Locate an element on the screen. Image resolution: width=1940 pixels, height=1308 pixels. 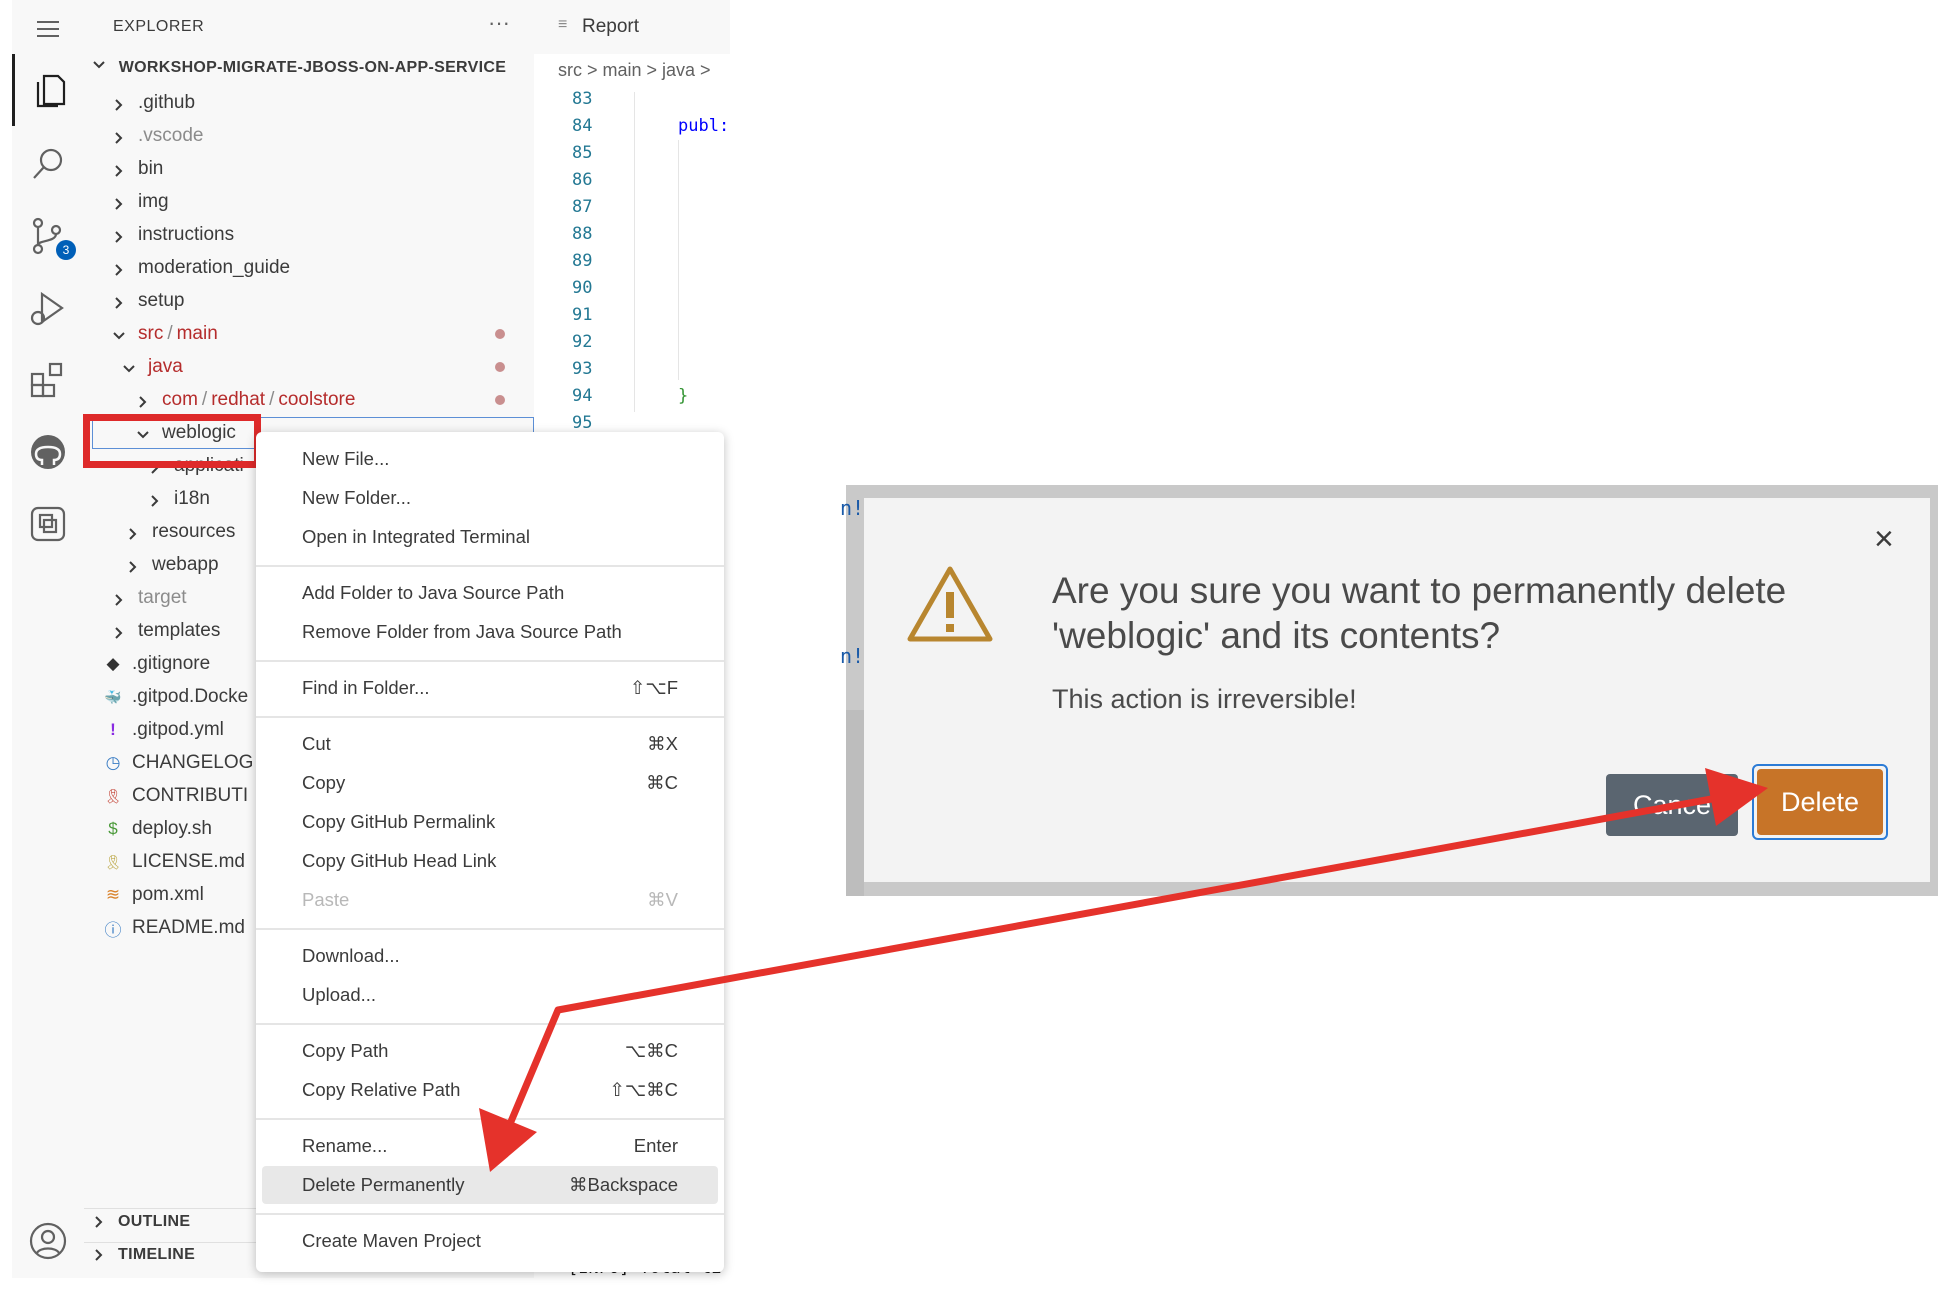
arrow-head-down is located at coordinates (508, 1140).